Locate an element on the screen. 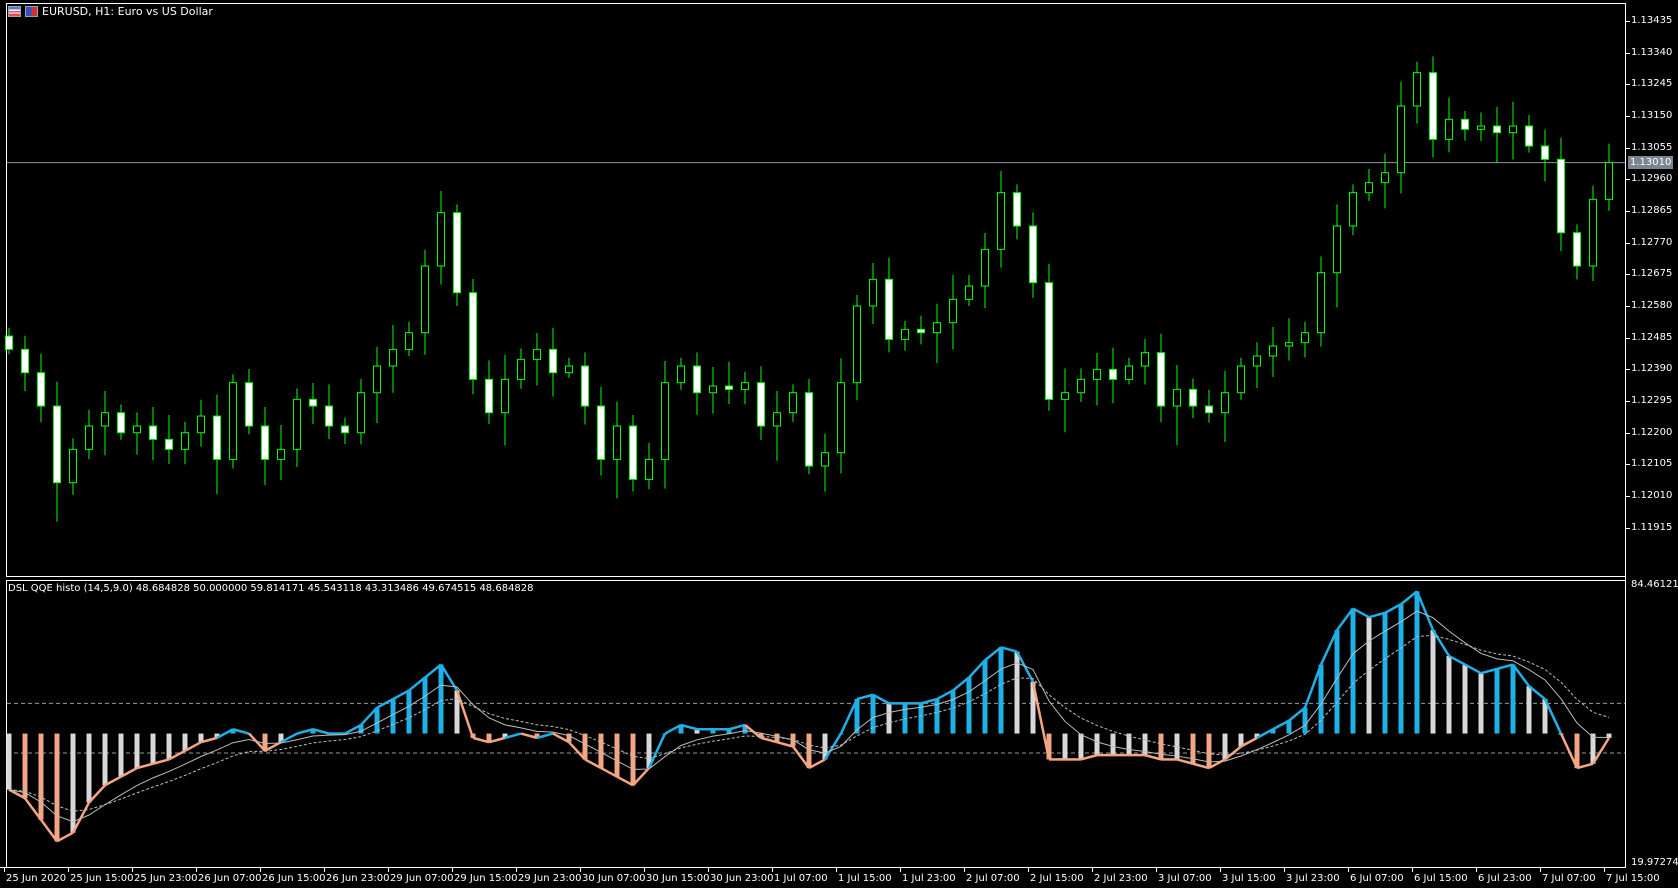  time-label: 1 Jul 23:00 is located at coordinates (929, 878).